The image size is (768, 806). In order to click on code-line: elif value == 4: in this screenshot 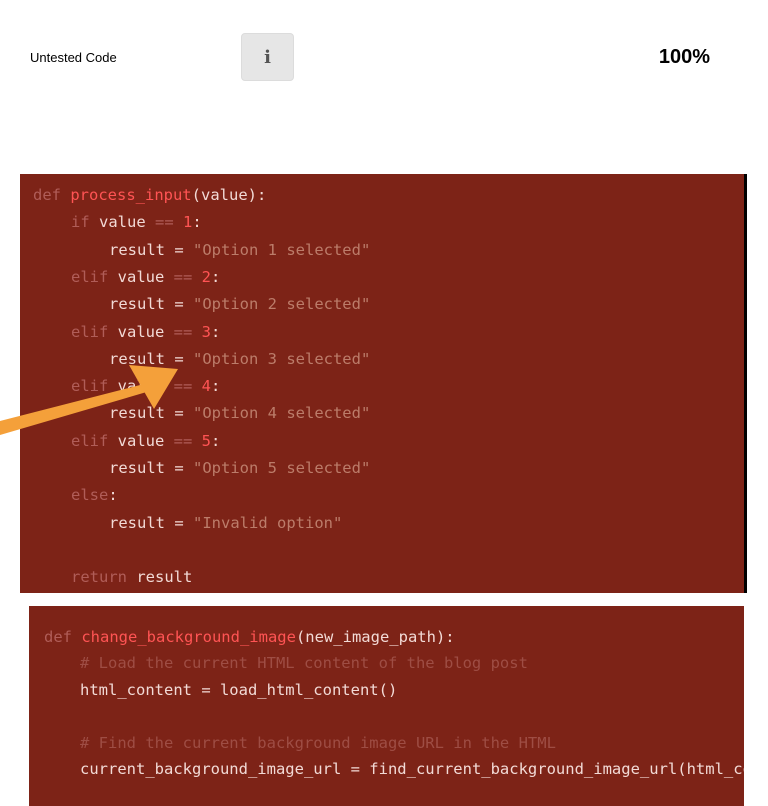, I will do `click(145, 386)`.